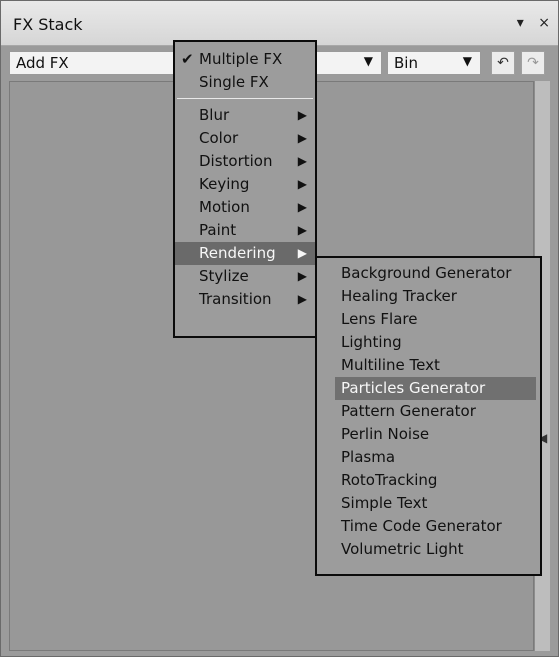 This screenshot has width=559, height=657. I want to click on menu-item-motion: Motion ▶, so click(245, 207).